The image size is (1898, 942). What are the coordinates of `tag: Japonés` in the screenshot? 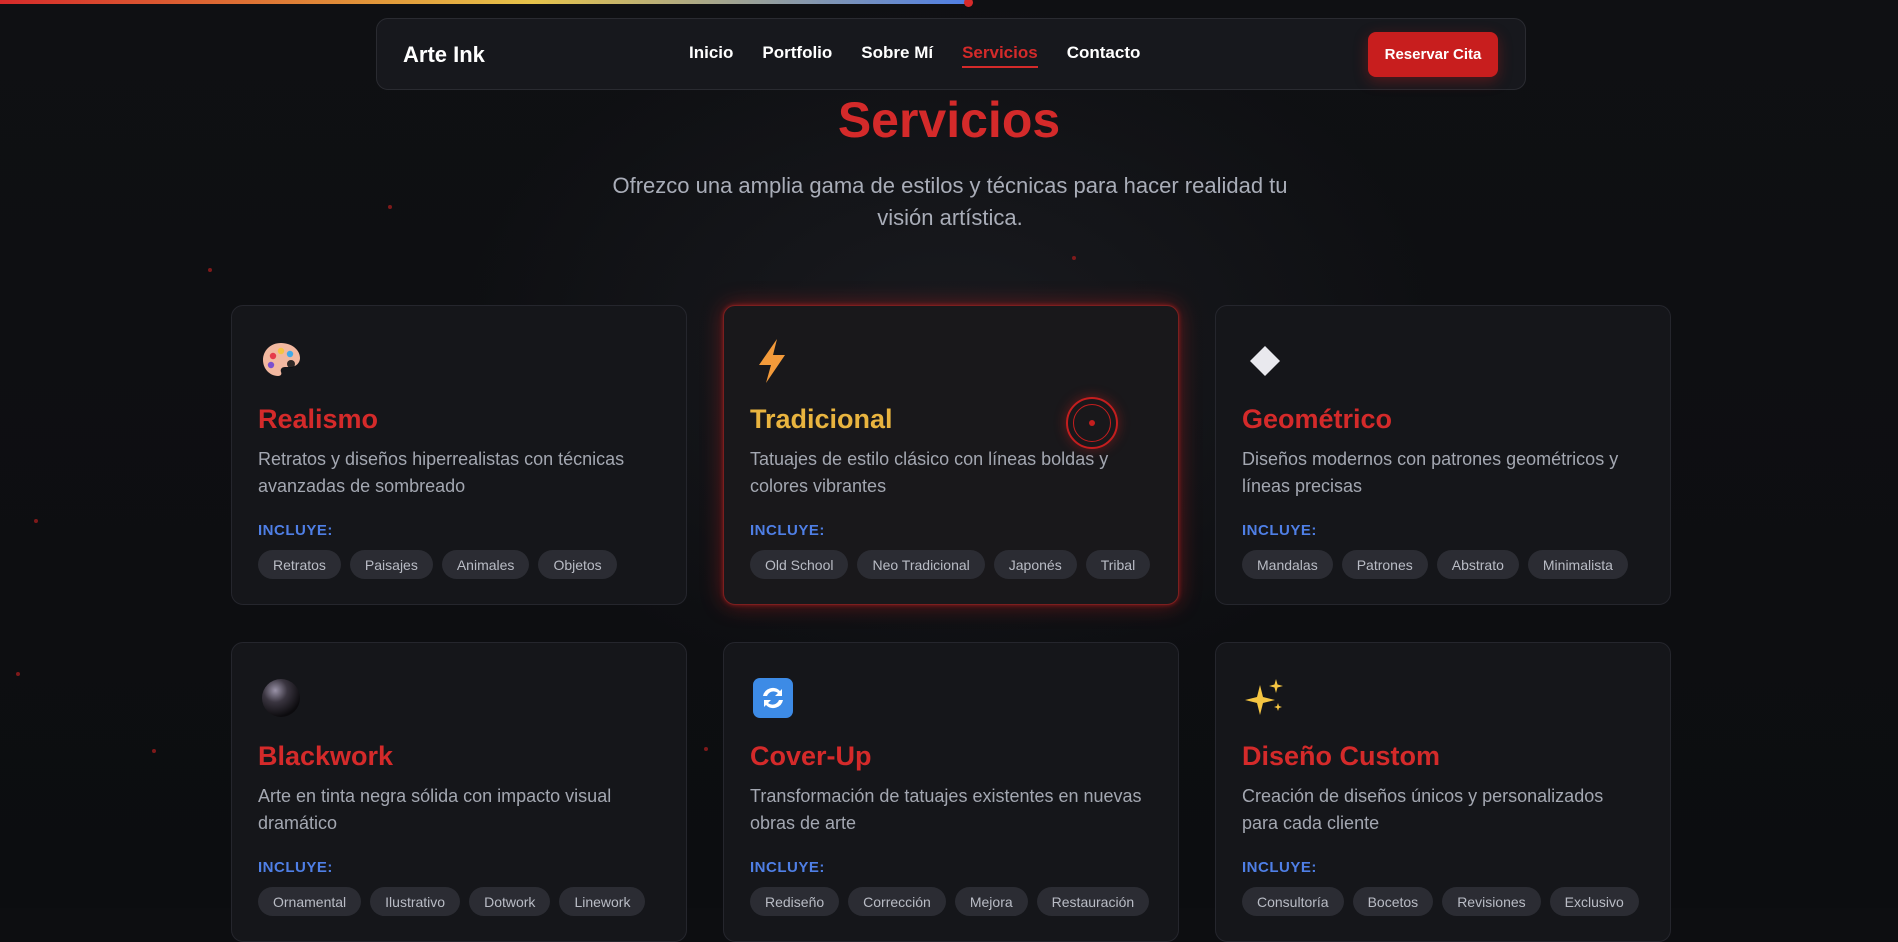 It's located at (1035, 564).